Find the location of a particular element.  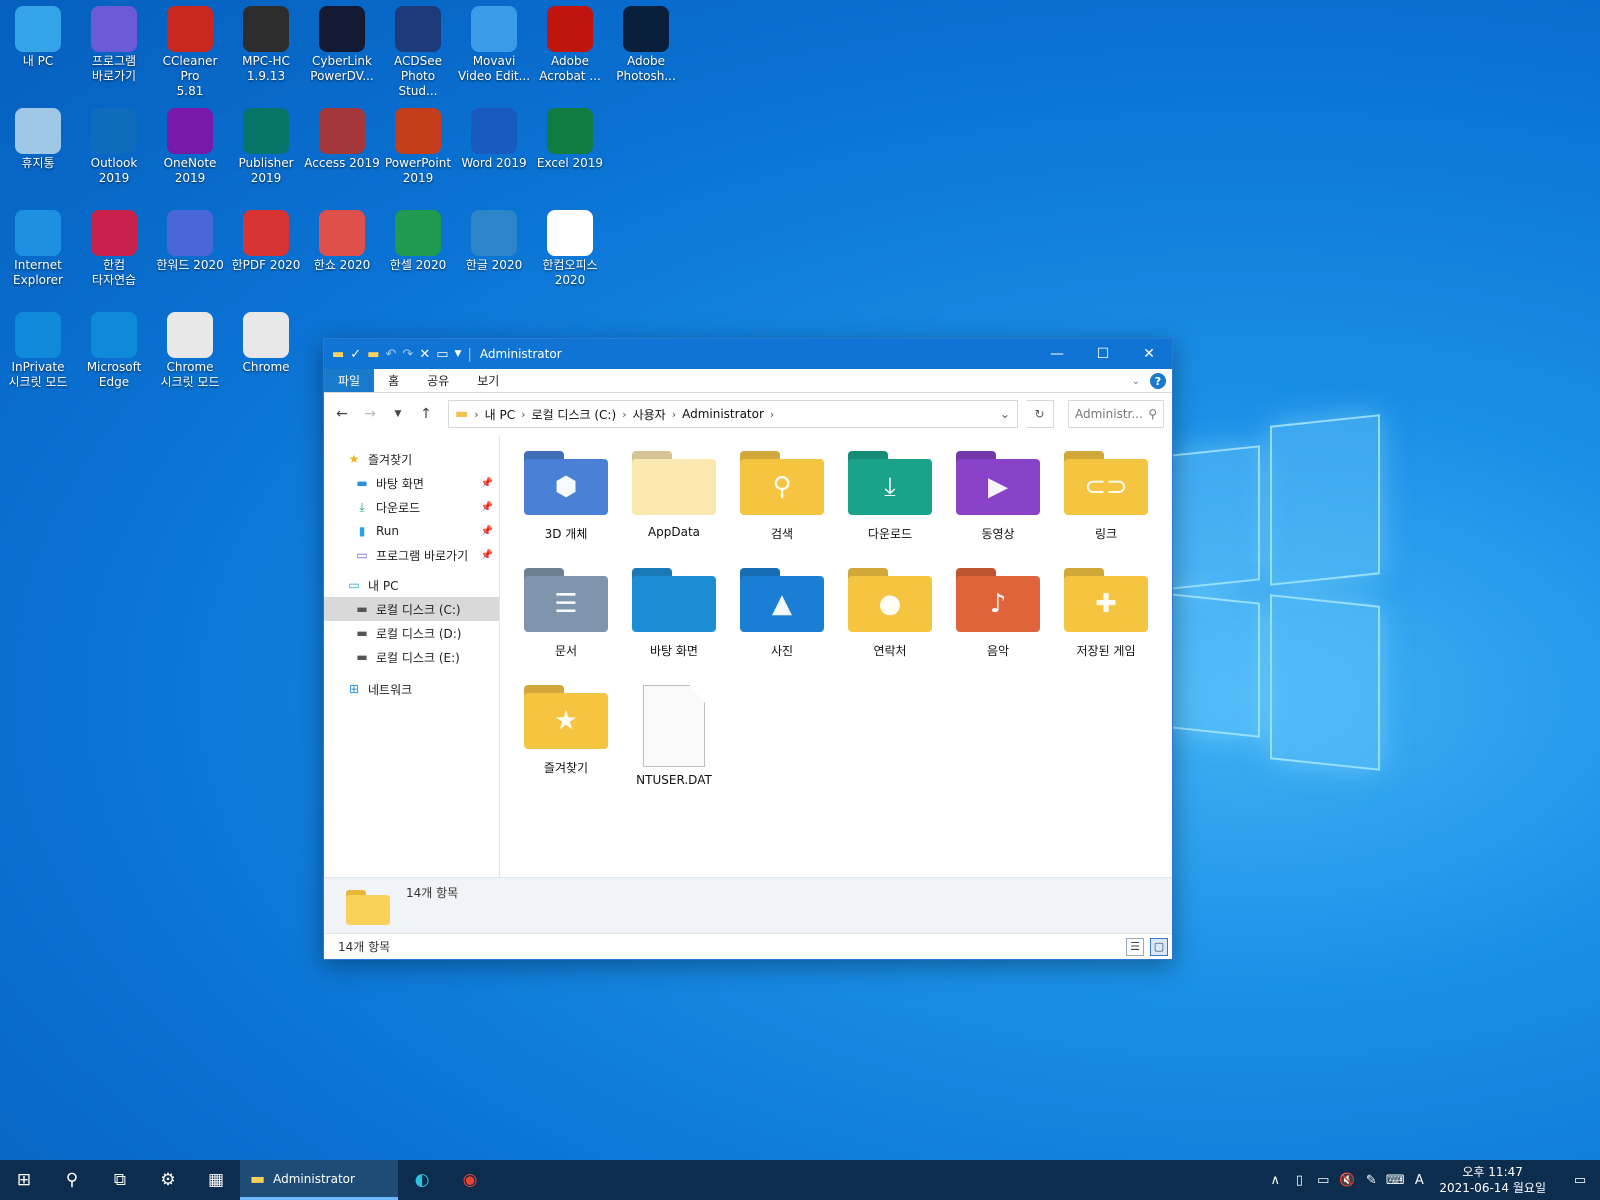

back-arrow-icon: ← is located at coordinates (342, 414).